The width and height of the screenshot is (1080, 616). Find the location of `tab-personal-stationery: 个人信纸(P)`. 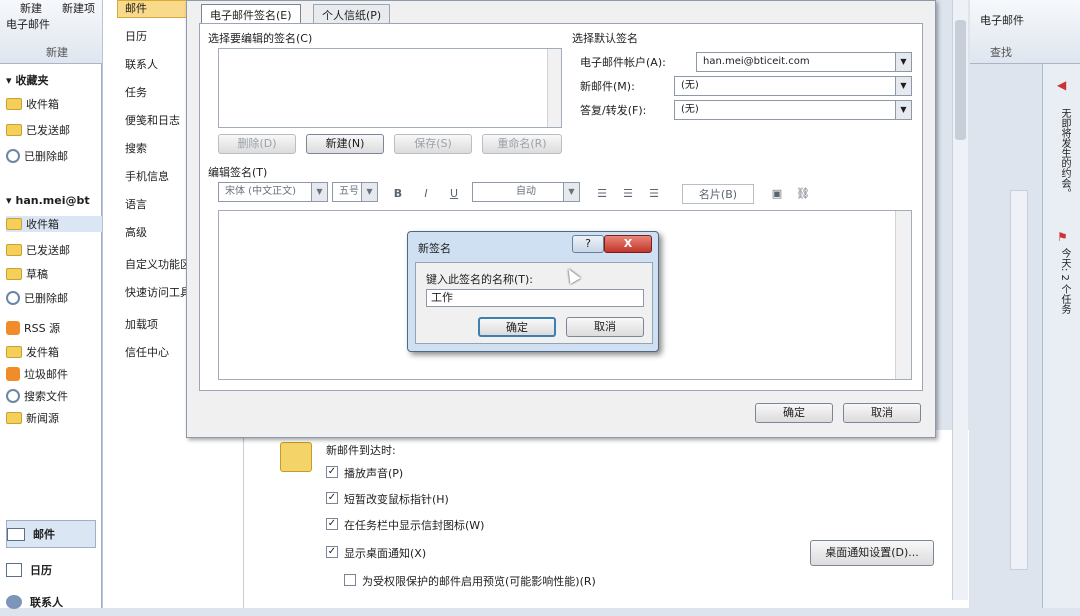

tab-personal-stationery: 个人信纸(P) is located at coordinates (352, 14).